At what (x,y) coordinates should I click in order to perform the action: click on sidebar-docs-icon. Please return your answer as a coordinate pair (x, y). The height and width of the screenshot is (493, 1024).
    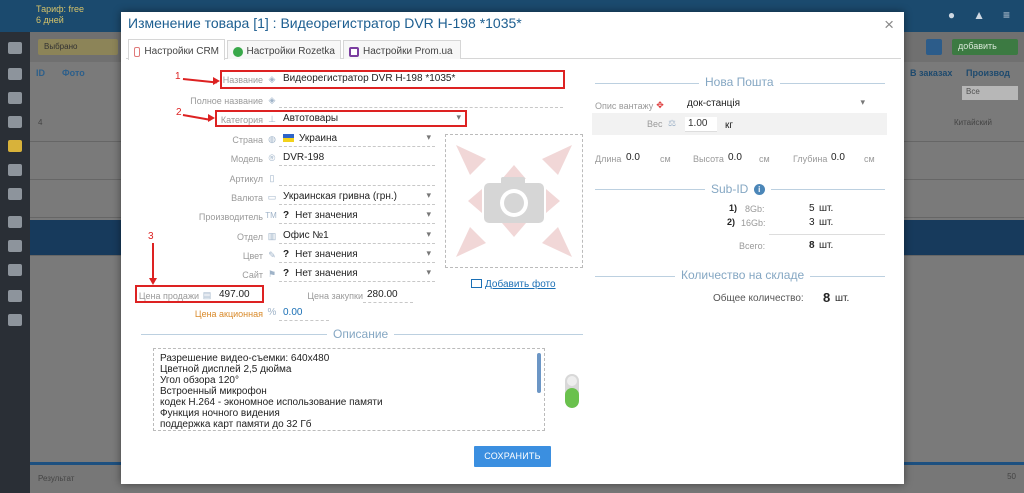
    Looking at the image, I should click on (15, 122).